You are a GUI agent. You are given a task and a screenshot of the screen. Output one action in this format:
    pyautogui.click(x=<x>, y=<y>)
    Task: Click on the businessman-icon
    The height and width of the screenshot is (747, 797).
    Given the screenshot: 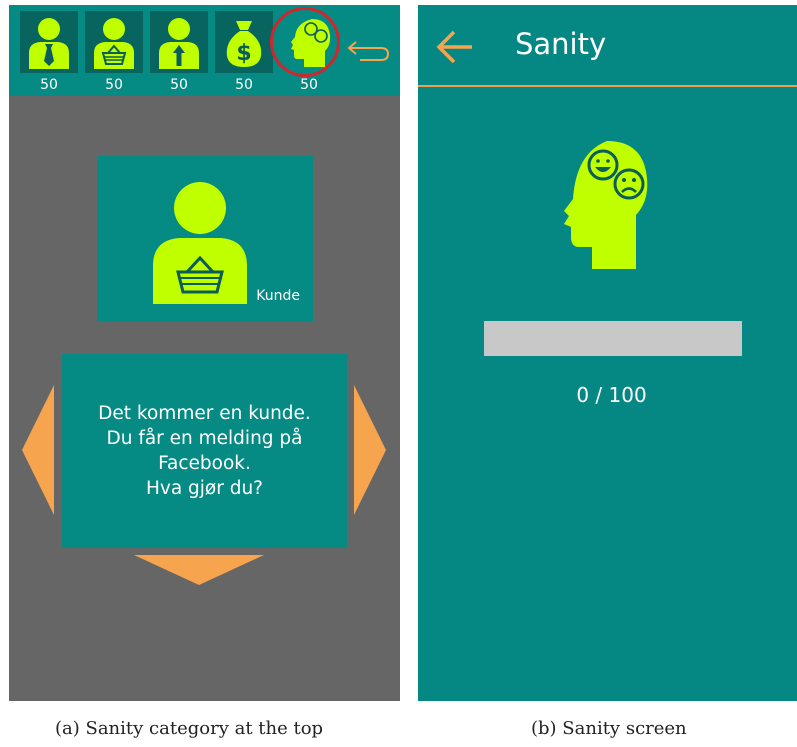 What is the action you would take?
    pyautogui.click(x=49, y=43)
    